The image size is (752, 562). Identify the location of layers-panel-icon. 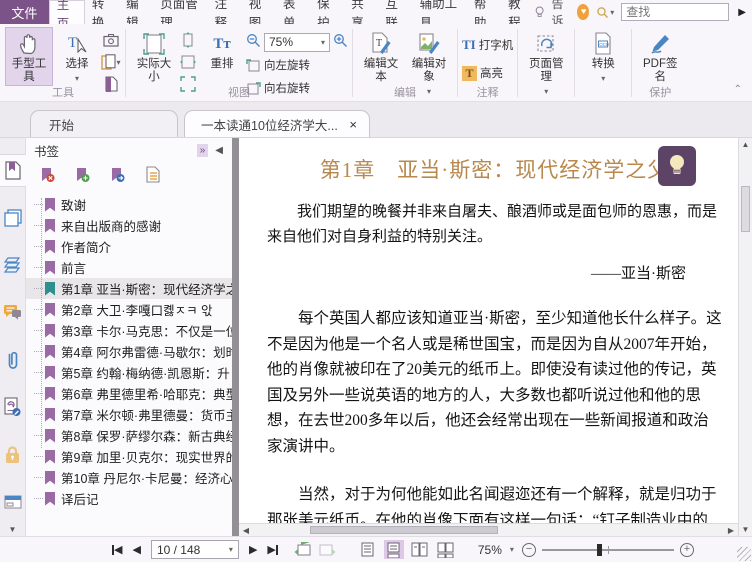
(13, 265).